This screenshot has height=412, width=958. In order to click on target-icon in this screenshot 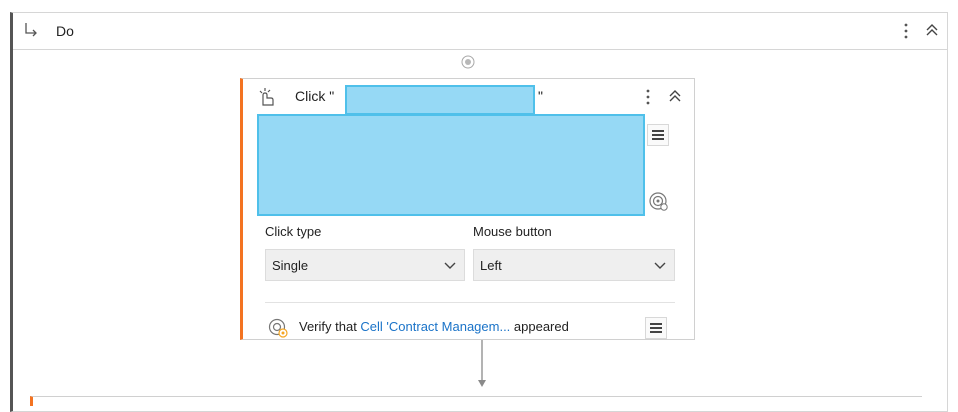, I will do `click(658, 201)`.